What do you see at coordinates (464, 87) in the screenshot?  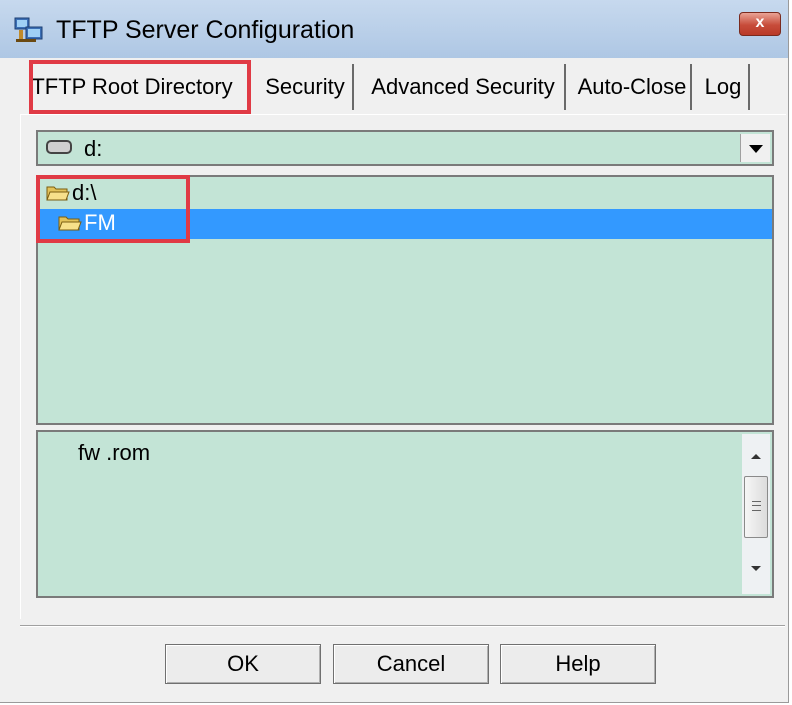 I see `tab-advanced-security: Advanced Security` at bounding box center [464, 87].